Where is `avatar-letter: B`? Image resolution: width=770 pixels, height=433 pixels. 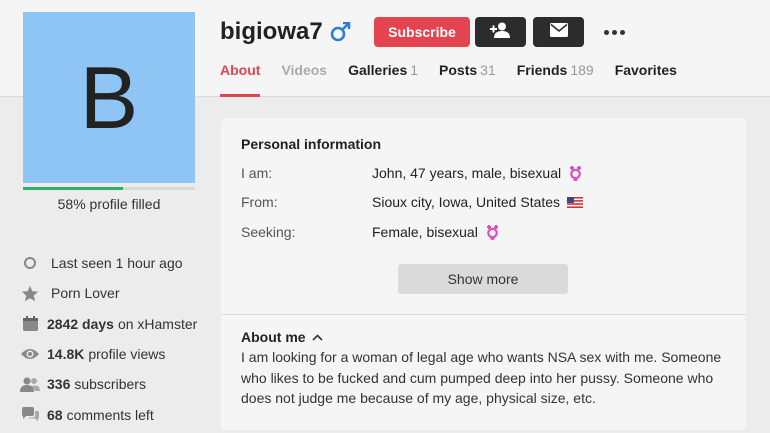
avatar-letter: B is located at coordinates (109, 97).